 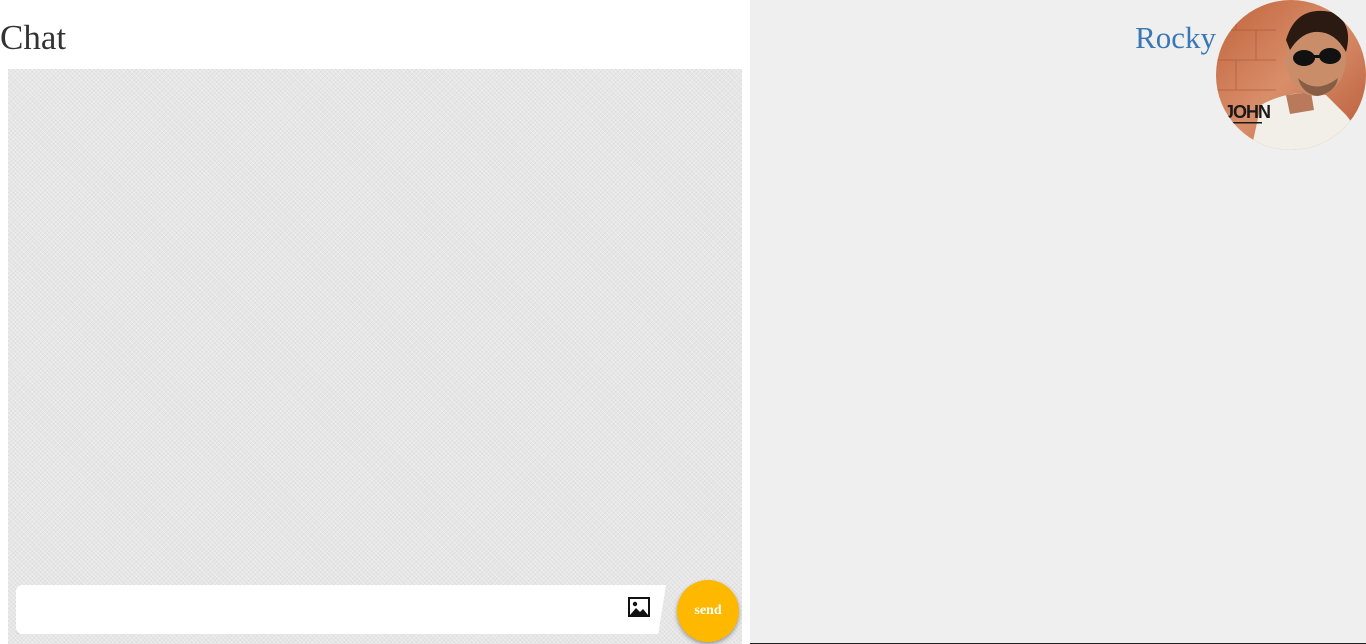 What do you see at coordinates (325, 610) in the screenshot?
I see `message-input` at bounding box center [325, 610].